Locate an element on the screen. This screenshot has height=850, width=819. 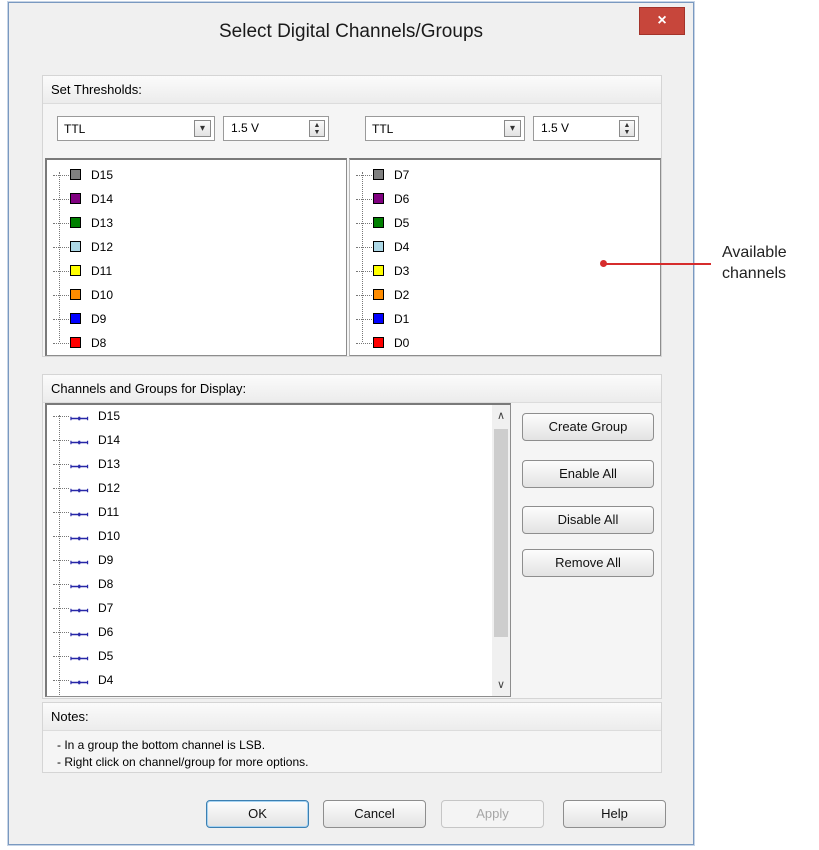
right-voltage-spinner: 1.5 V ▲ ▼ is located at coordinates (586, 128).